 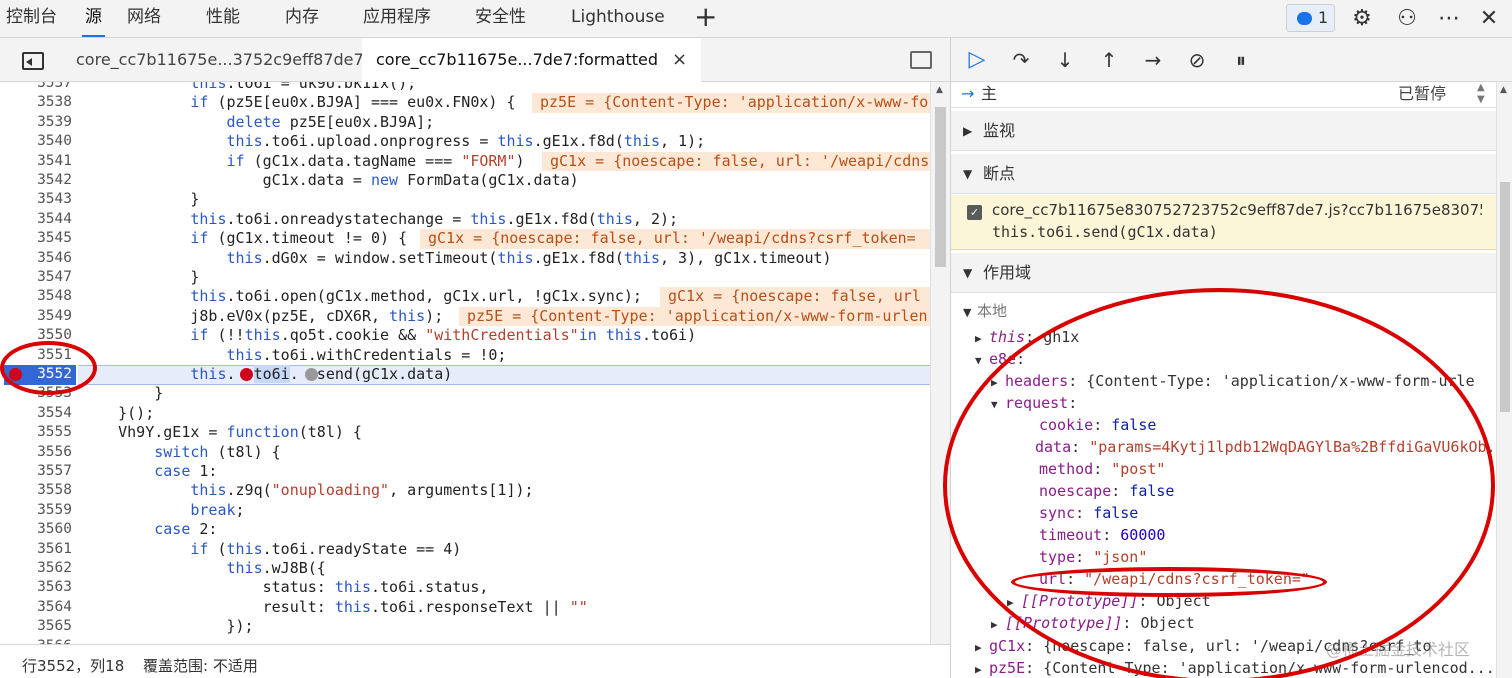 What do you see at coordinates (36, 471) in the screenshot?
I see `line-number: 3557` at bounding box center [36, 471].